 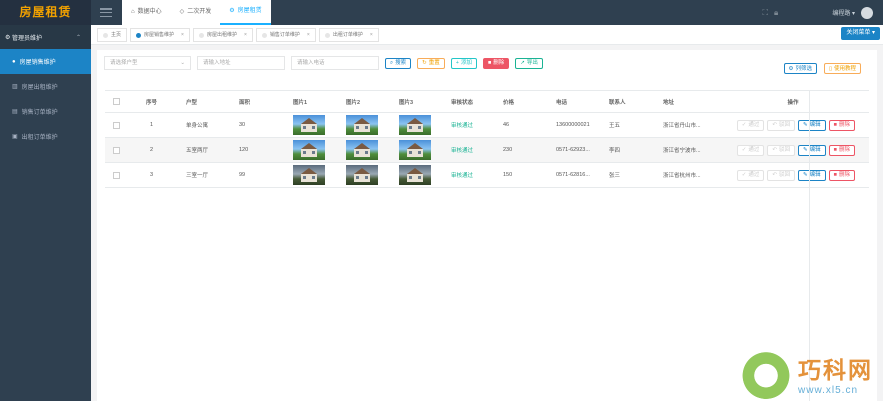 I want to click on col-contact: 联系人, so click(x=628, y=102).